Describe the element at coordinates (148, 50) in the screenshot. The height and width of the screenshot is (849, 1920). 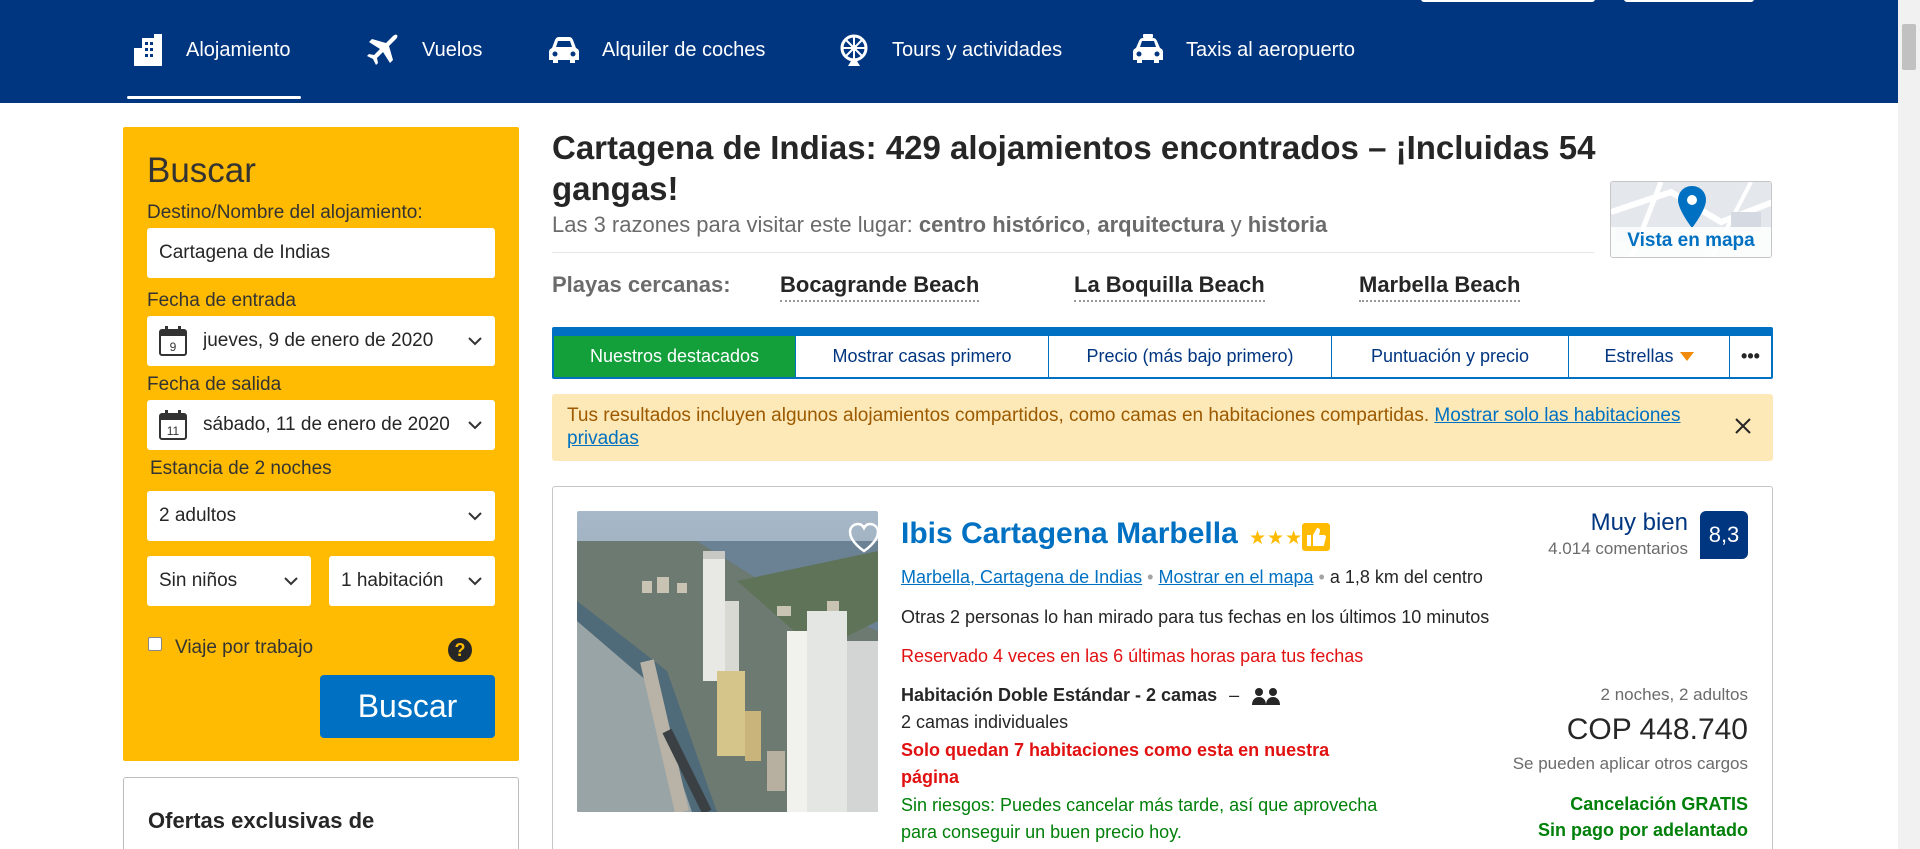
I see `building-icon` at that location.